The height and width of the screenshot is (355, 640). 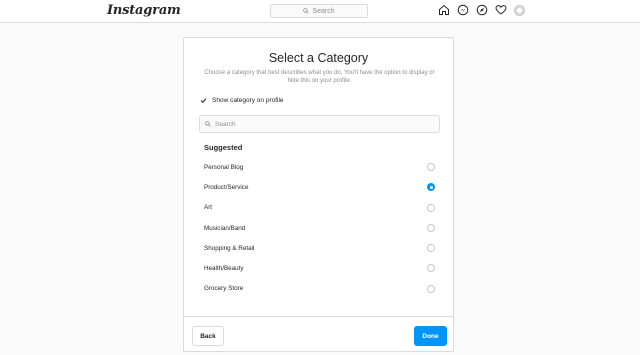 I want to click on done-button: Done, so click(x=430, y=336).